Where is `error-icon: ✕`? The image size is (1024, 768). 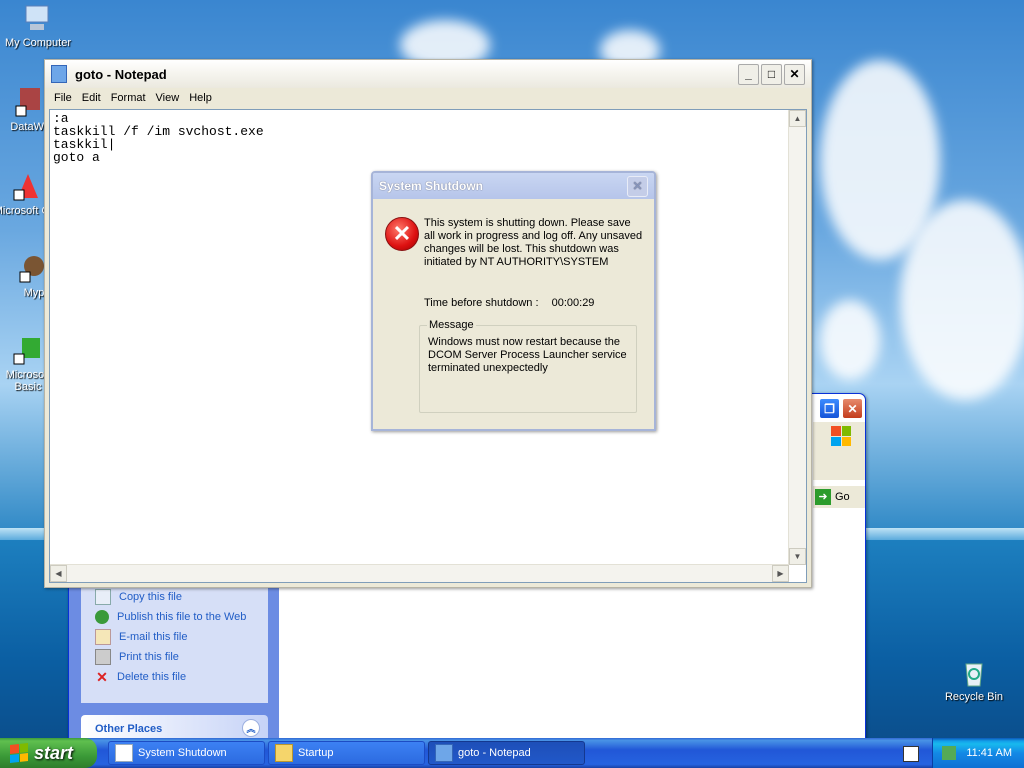
error-icon: ✕ is located at coordinates (402, 234).